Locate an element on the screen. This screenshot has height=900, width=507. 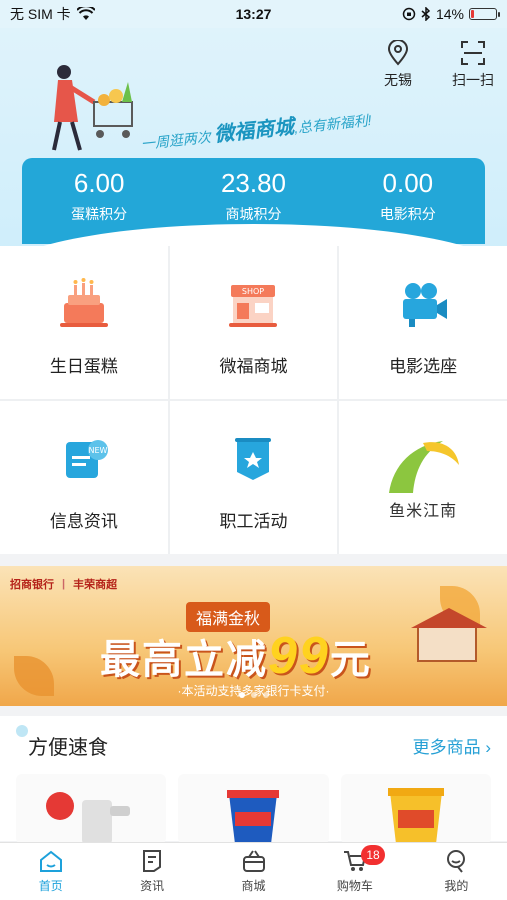
status-left: 无 SIM 卡 is located at coordinates (52, 14).